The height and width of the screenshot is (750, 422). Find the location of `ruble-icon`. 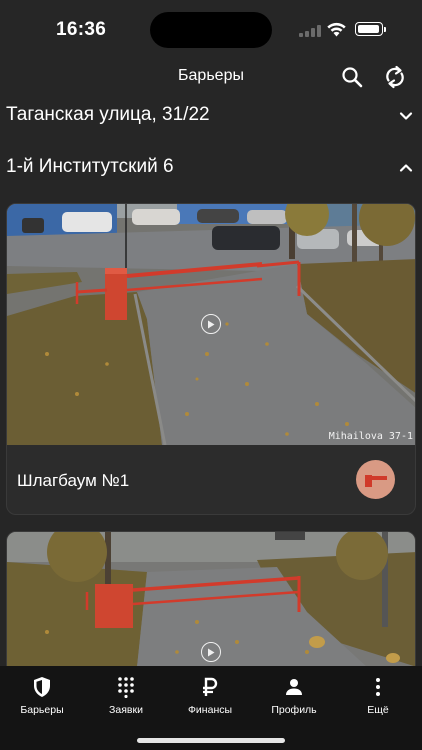

ruble-icon is located at coordinates (210, 686).